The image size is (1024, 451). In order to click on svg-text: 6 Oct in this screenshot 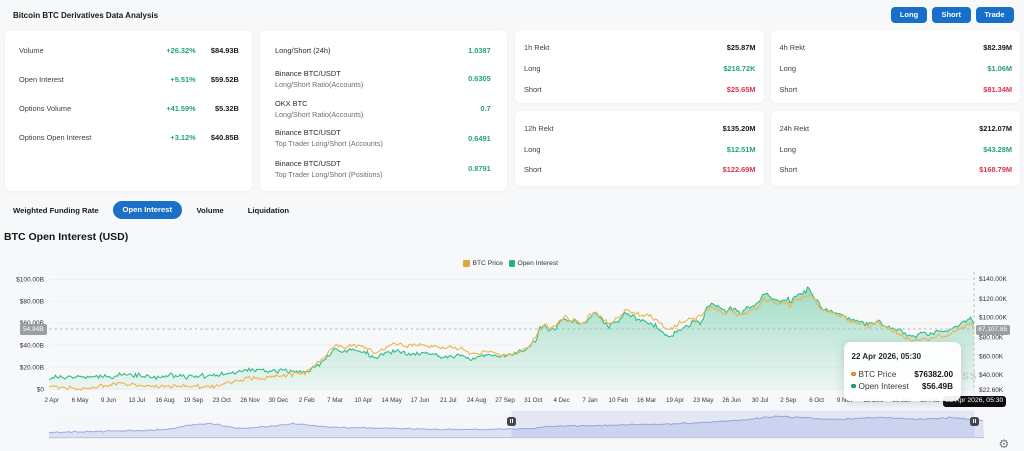, I will do `click(816, 400)`.